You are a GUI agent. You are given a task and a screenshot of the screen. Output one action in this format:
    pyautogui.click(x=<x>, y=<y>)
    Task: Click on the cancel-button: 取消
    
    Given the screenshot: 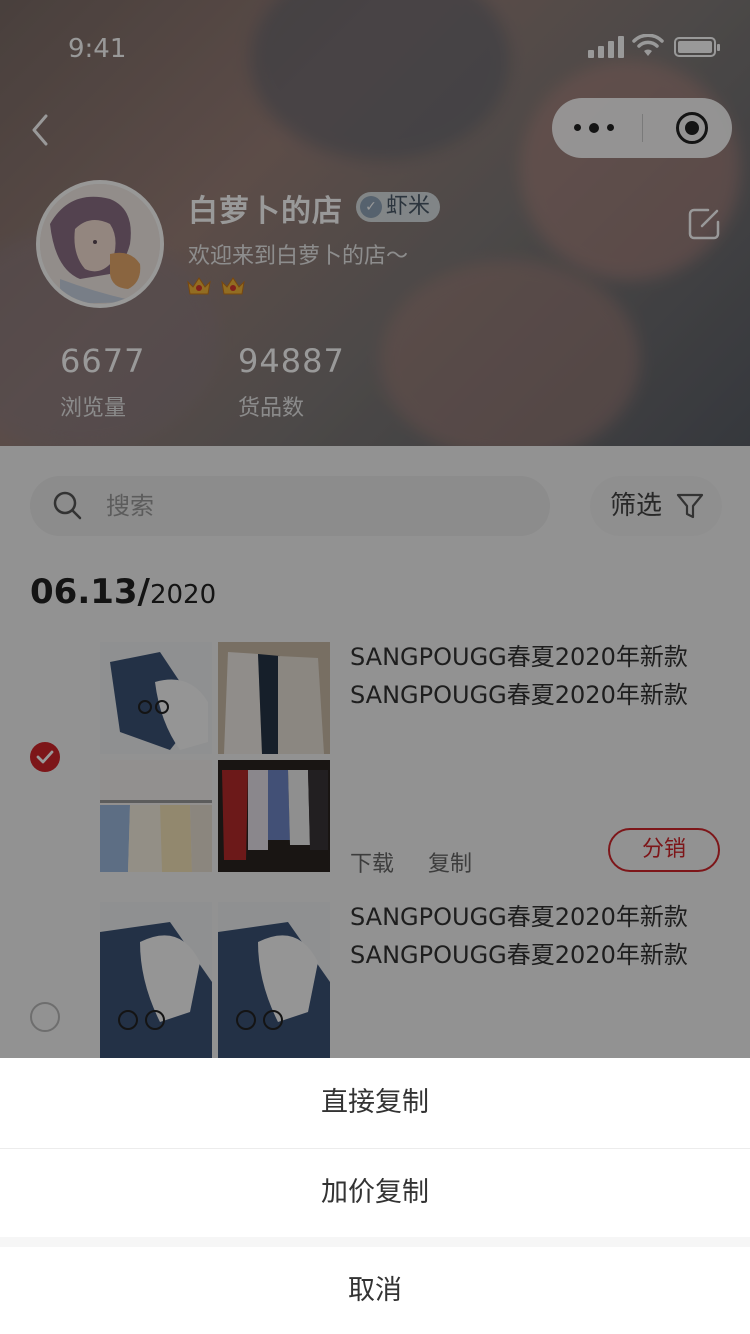 What is the action you would take?
    pyautogui.click(x=375, y=1290)
    